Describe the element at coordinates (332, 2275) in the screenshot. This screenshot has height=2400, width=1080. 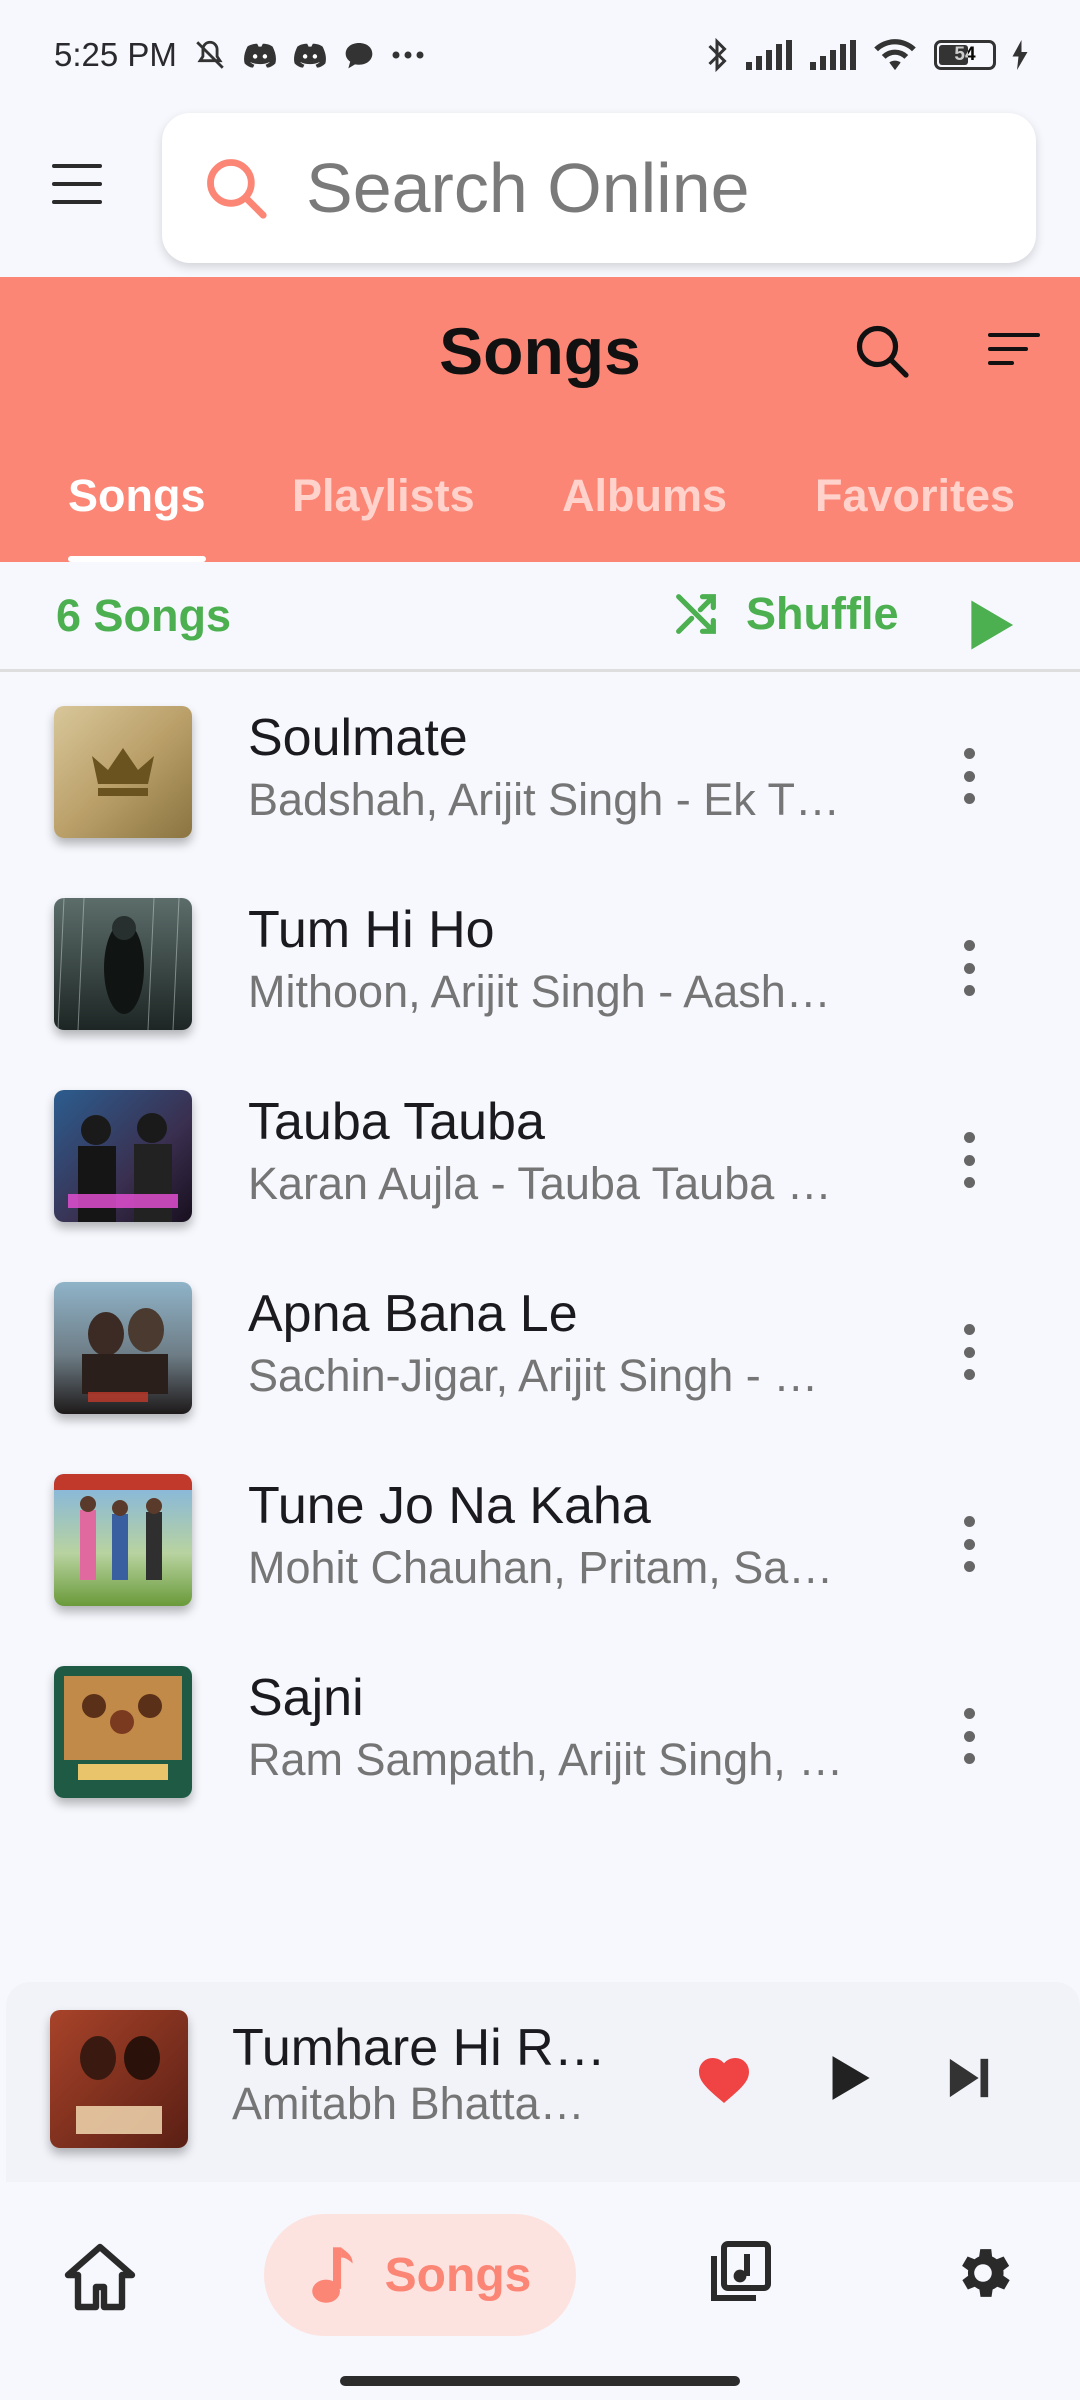
I see `music-note-icon` at that location.